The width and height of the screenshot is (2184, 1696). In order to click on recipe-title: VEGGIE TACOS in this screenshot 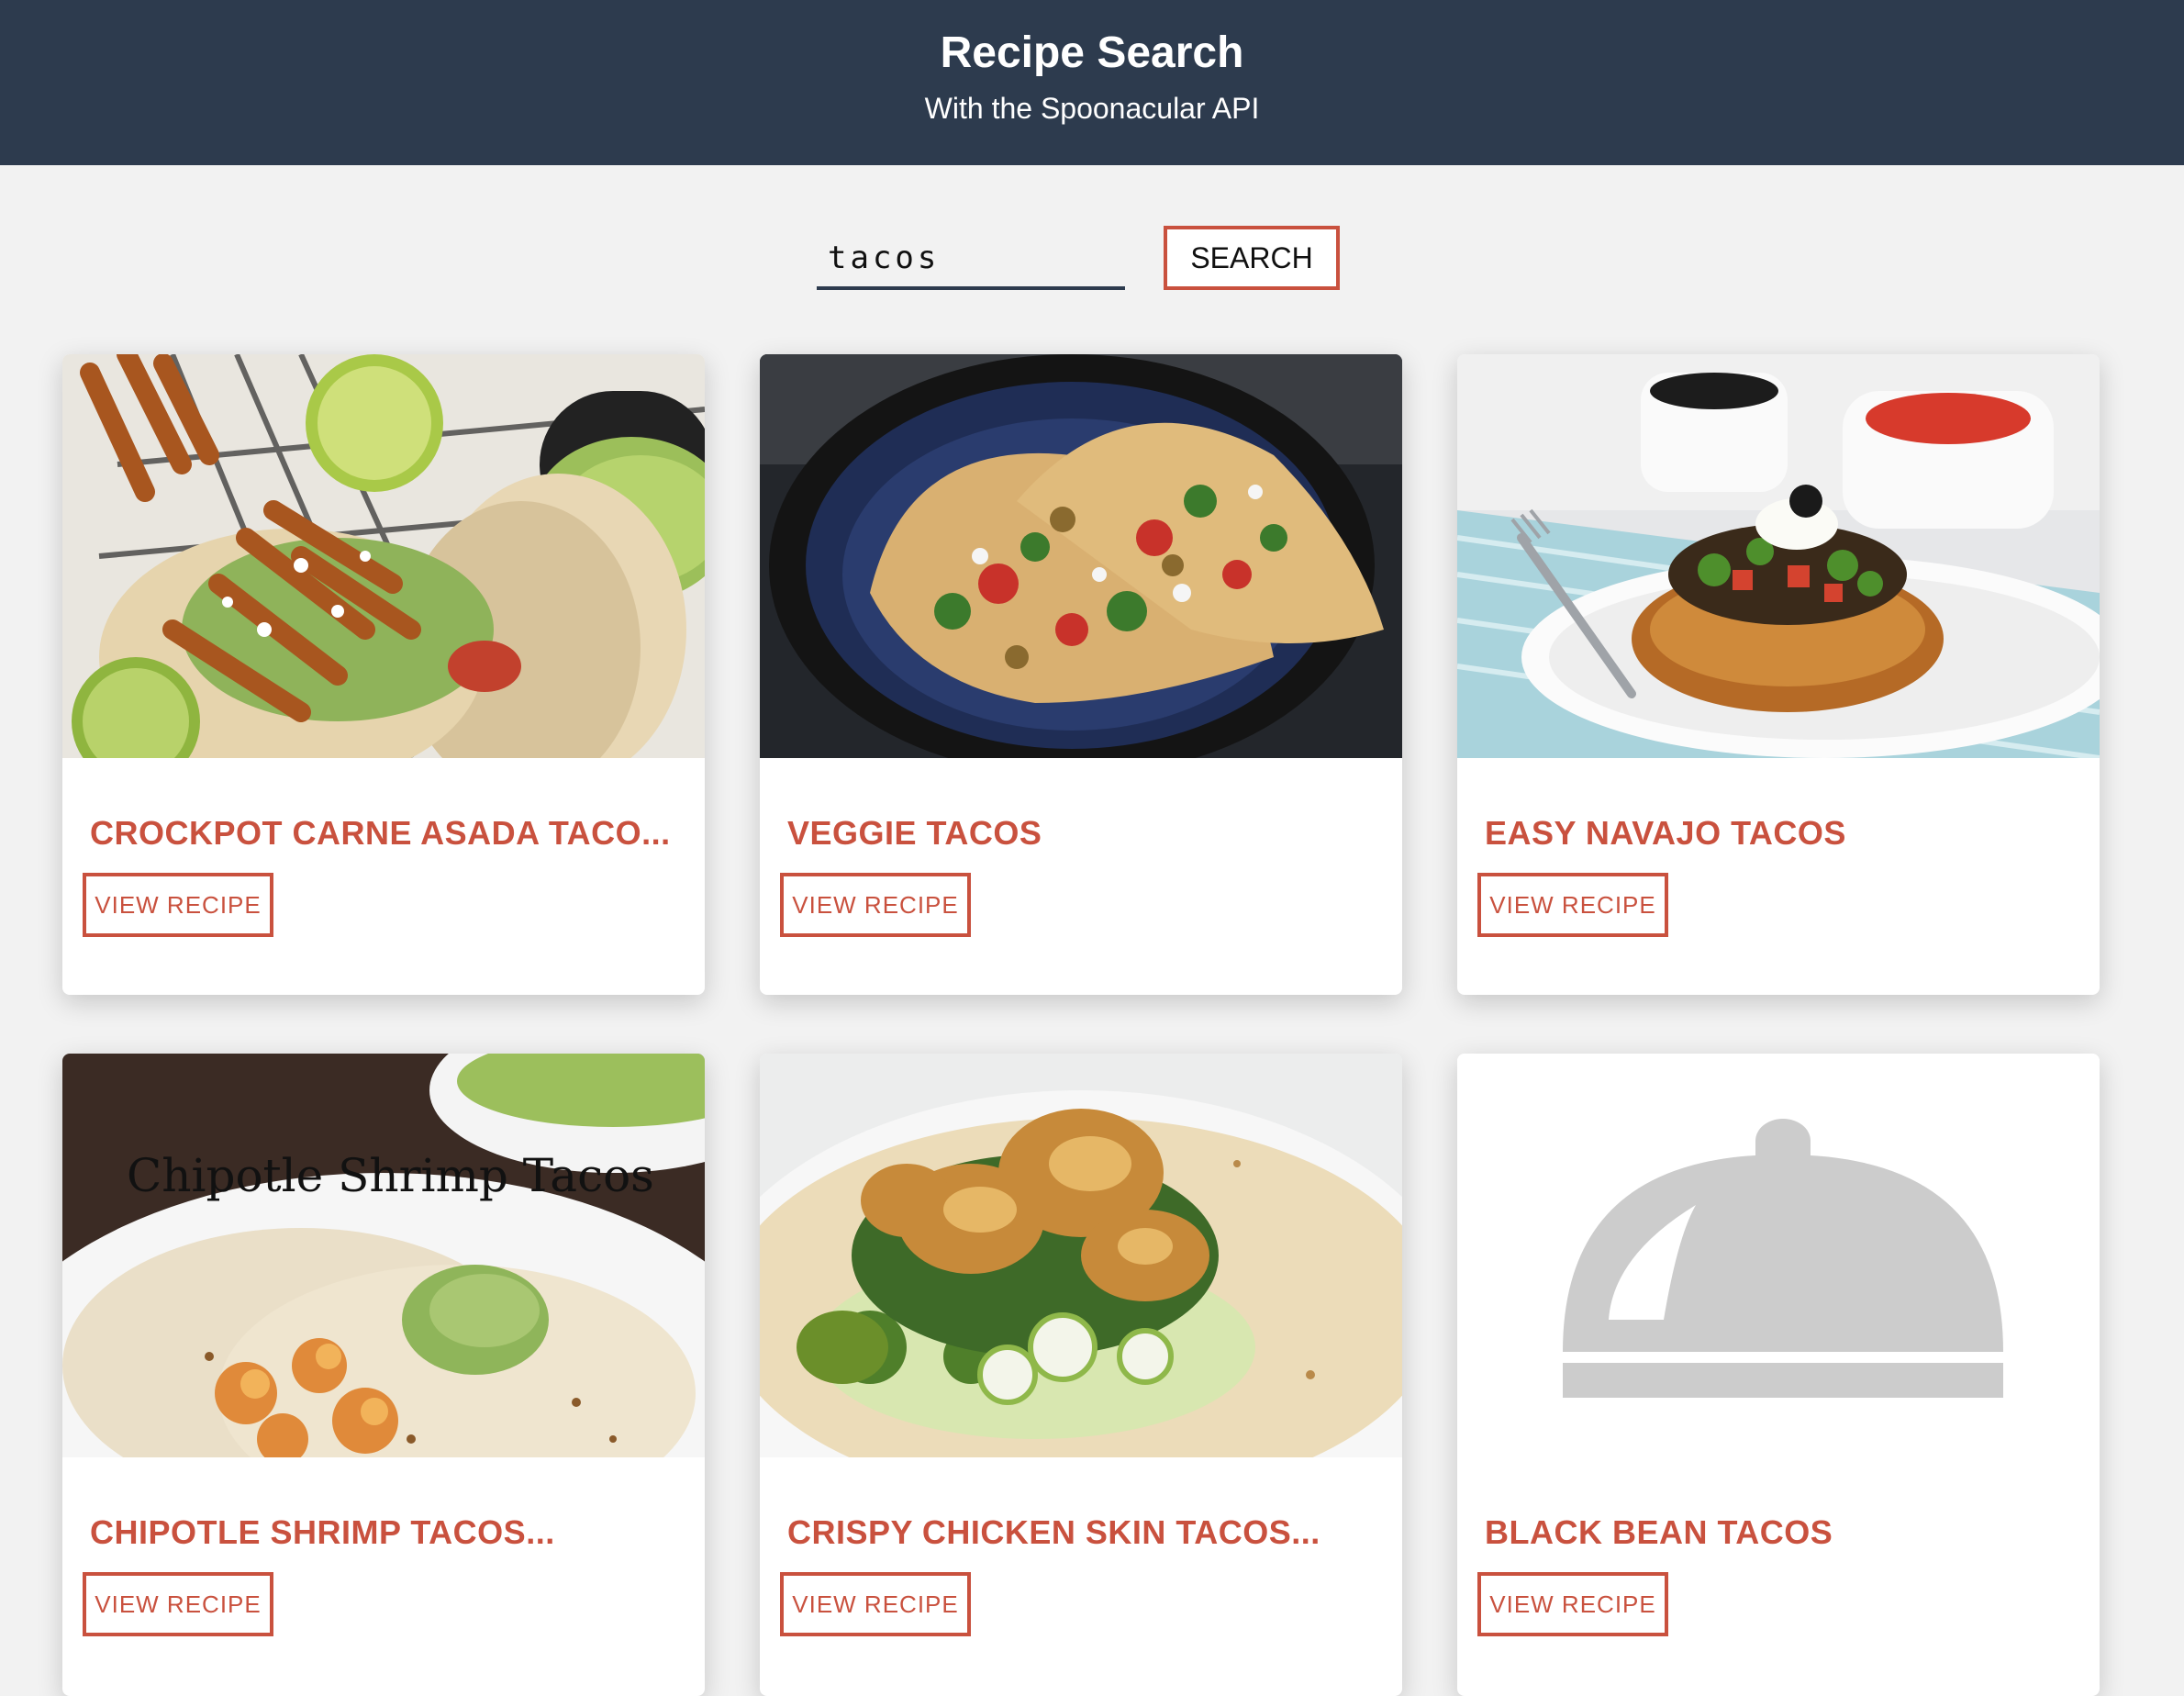, I will do `click(914, 833)`.